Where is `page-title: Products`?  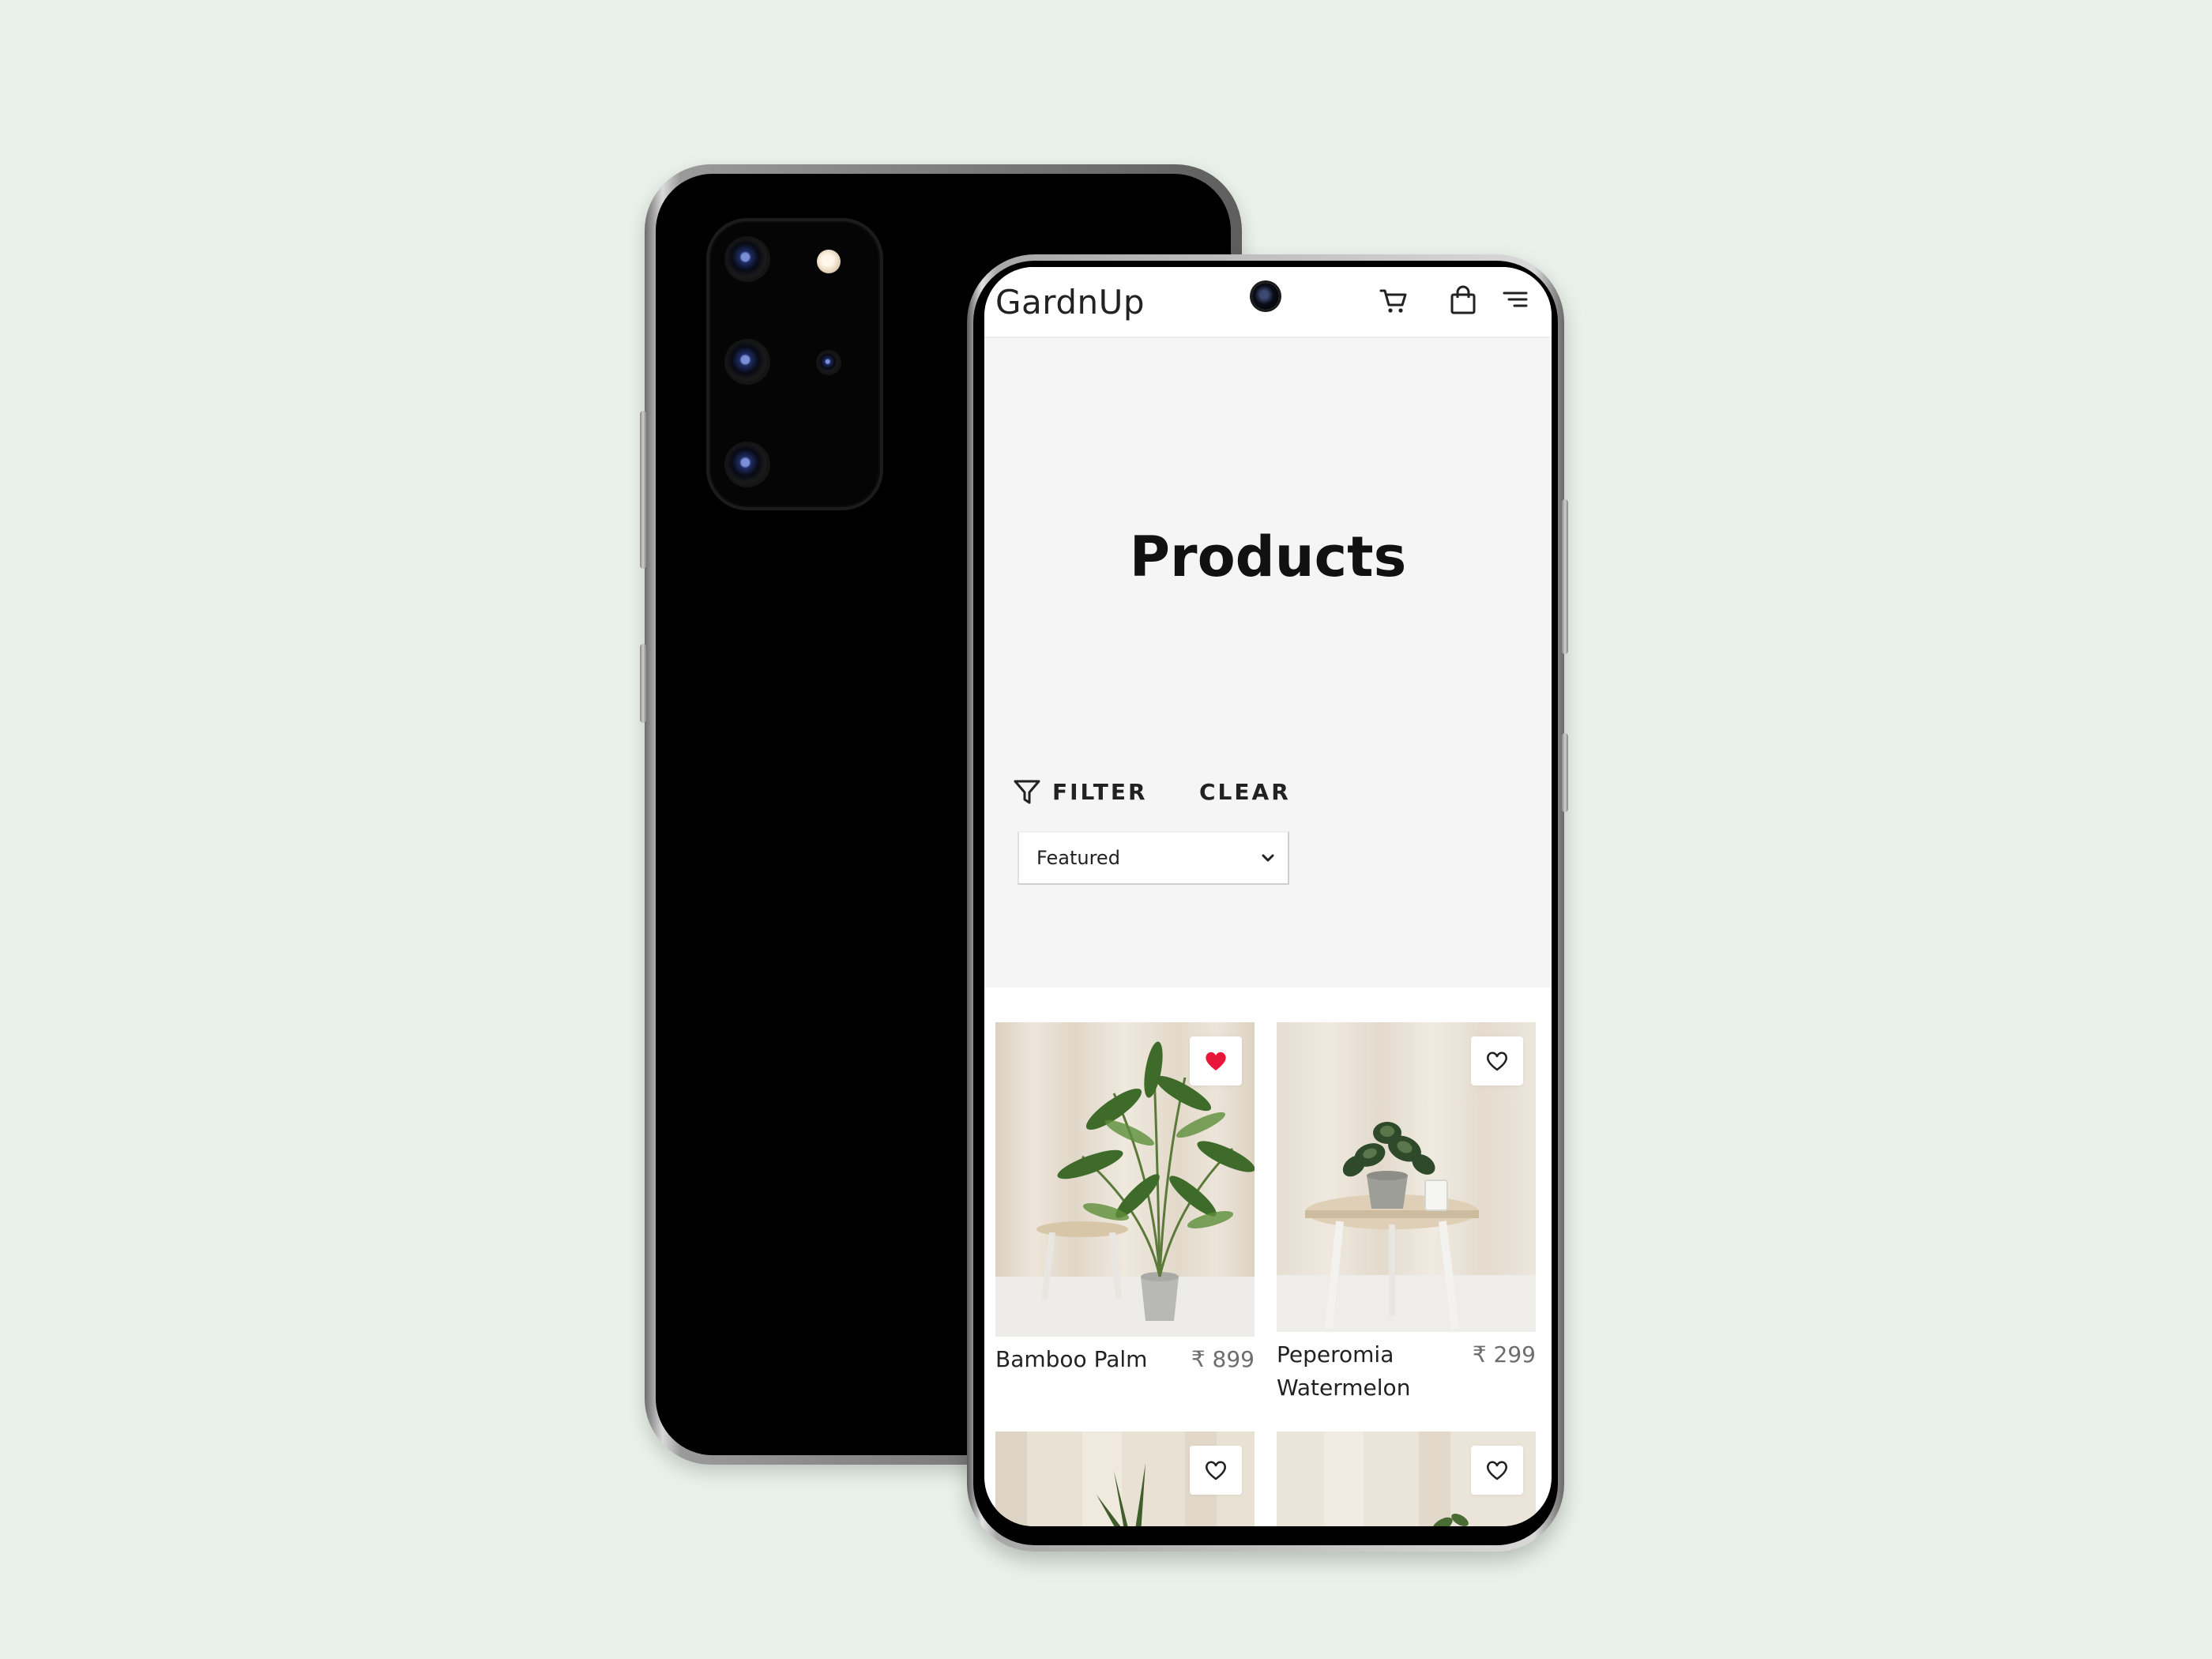 page-title: Products is located at coordinates (1268, 557).